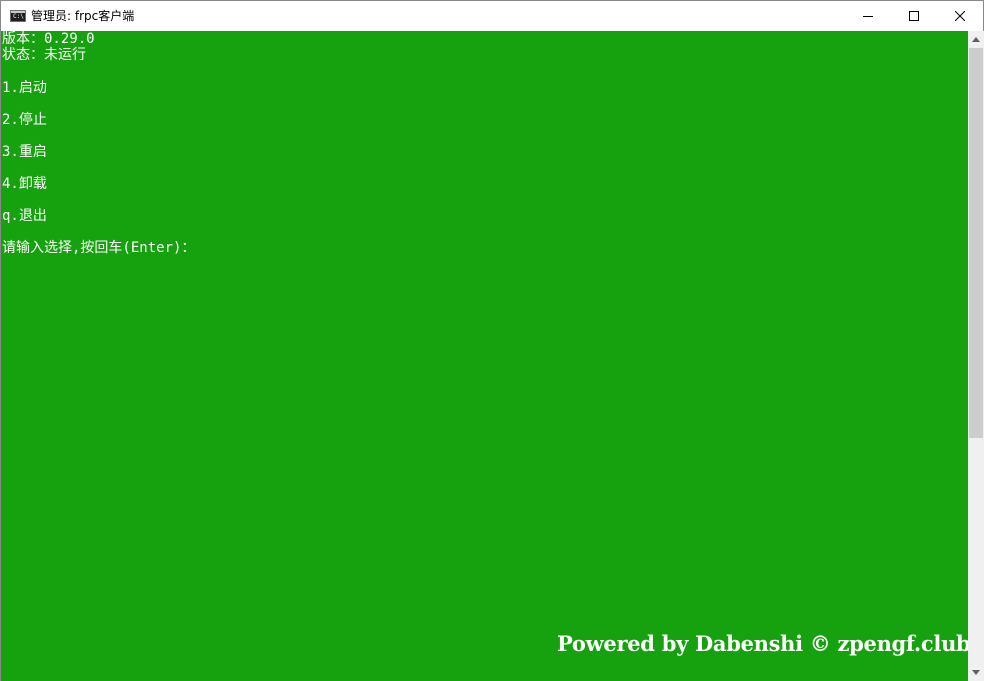  Describe the element at coordinates (24, 120) in the screenshot. I see `menu-item-stop: 2.停止` at that location.